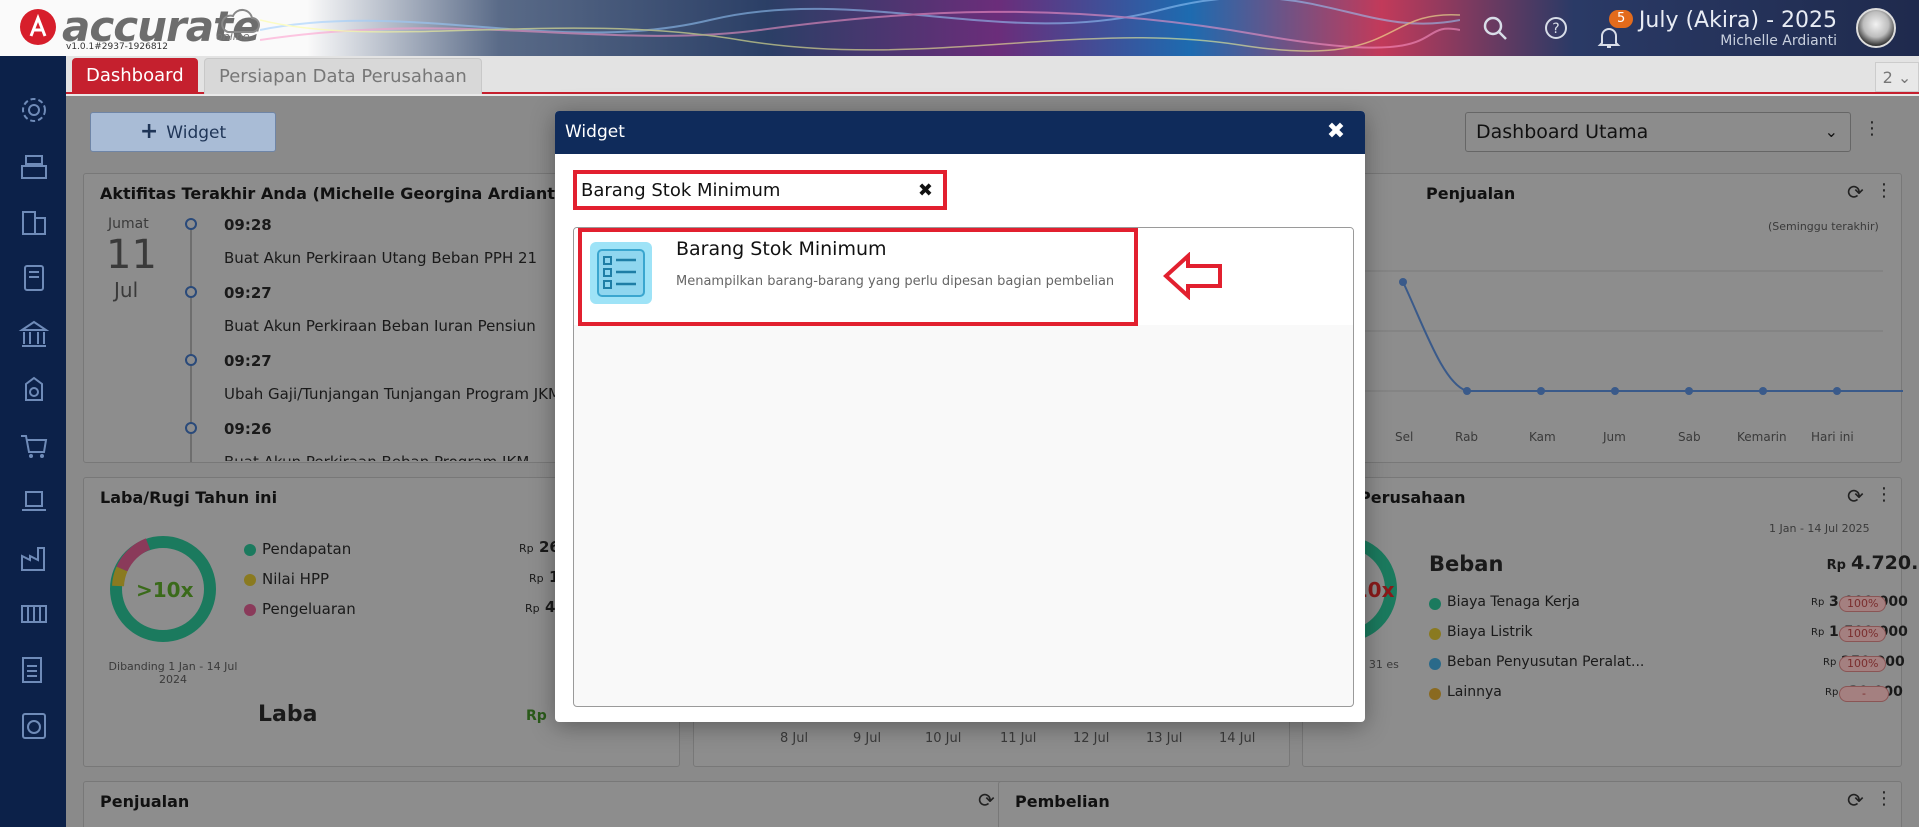  Describe the element at coordinates (1897, 77) in the screenshot. I see `tab-count-dropdown: 2 ⌄` at that location.